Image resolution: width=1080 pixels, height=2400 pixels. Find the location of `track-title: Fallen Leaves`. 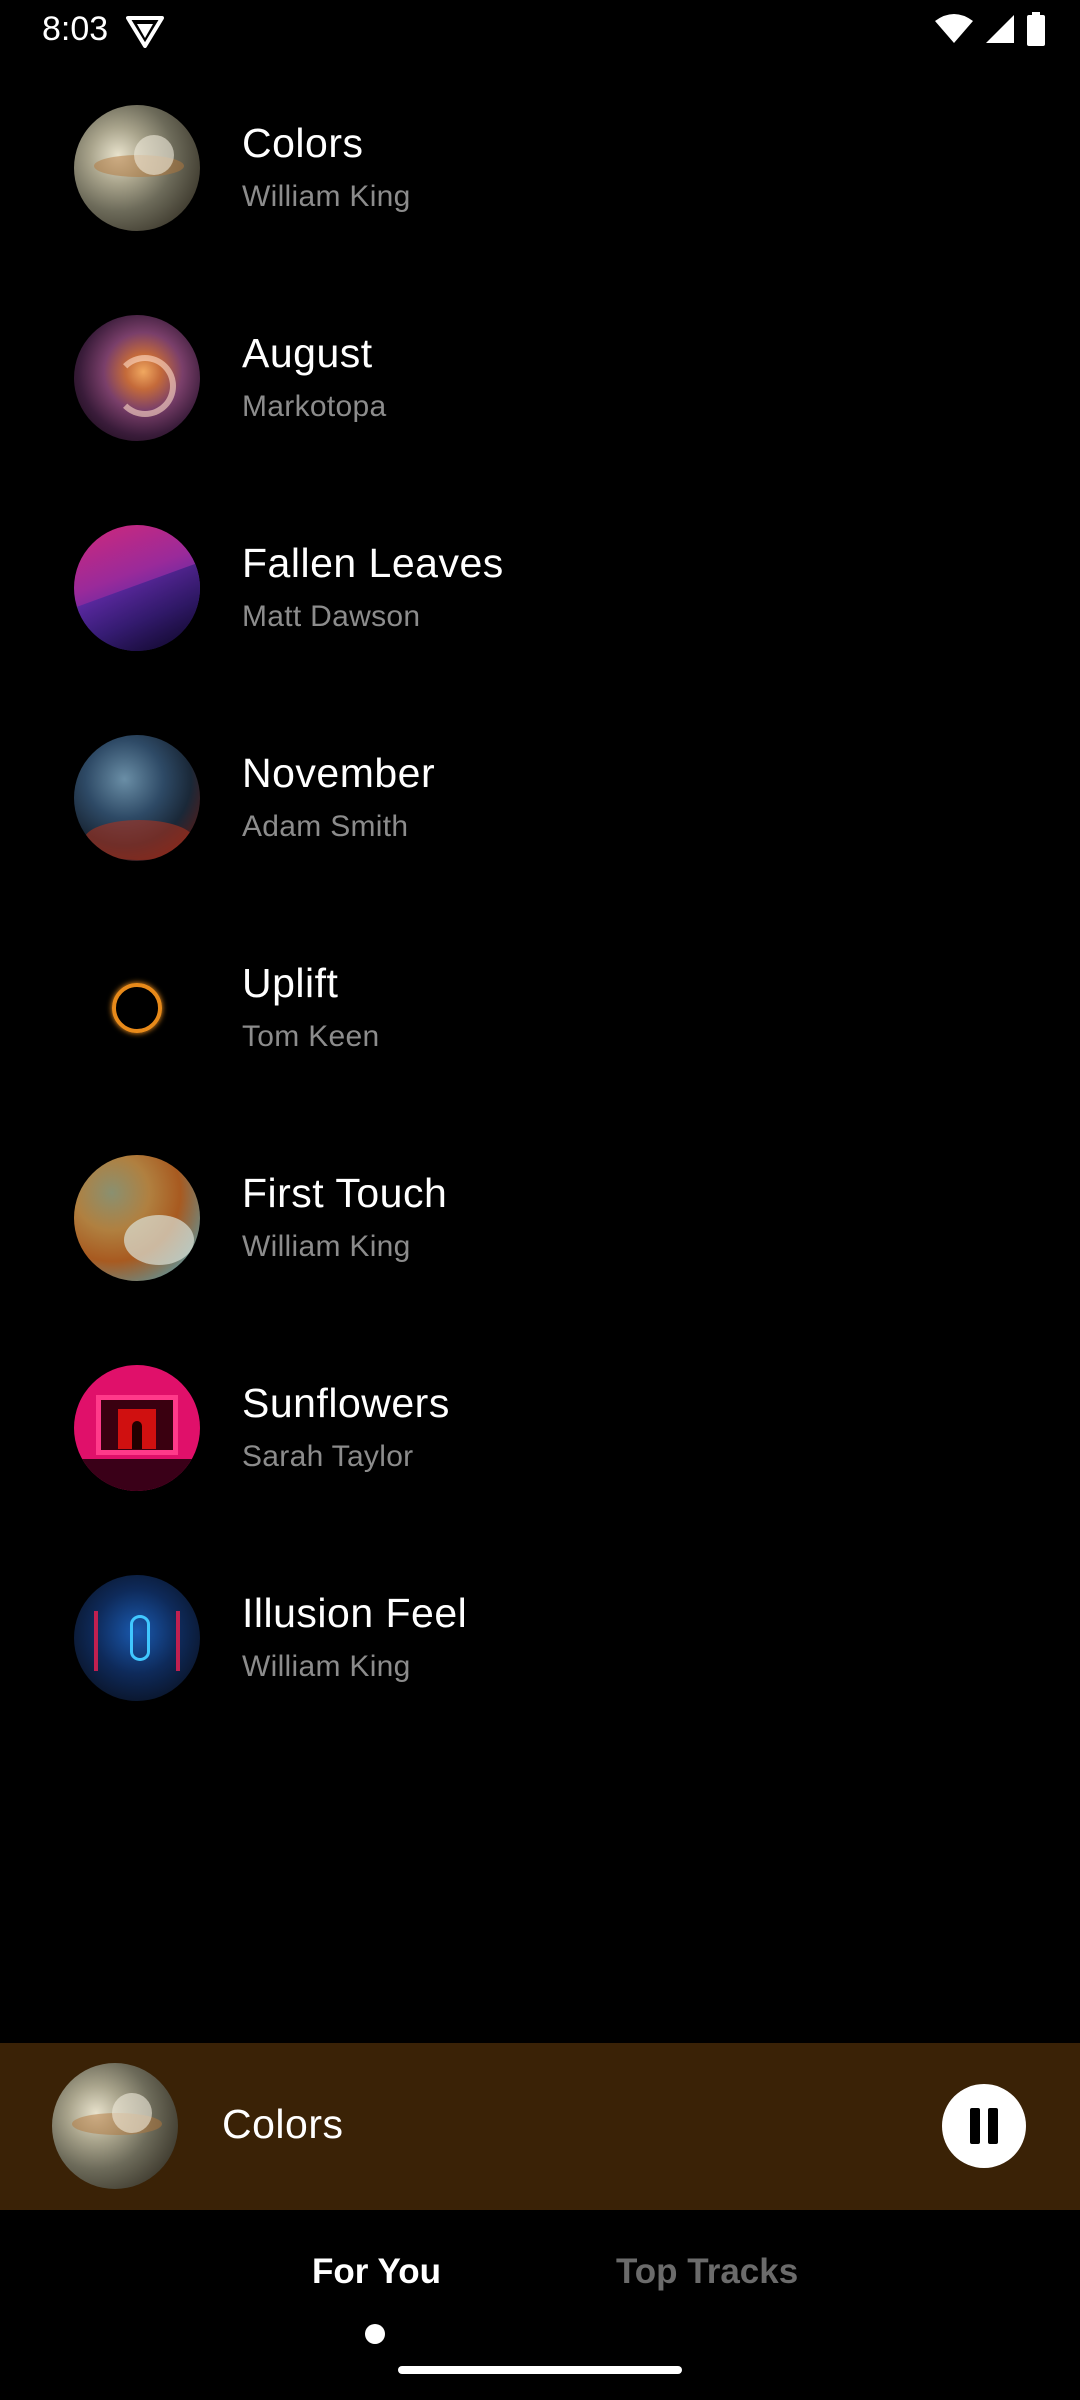

track-title: Fallen Leaves is located at coordinates (373, 563).